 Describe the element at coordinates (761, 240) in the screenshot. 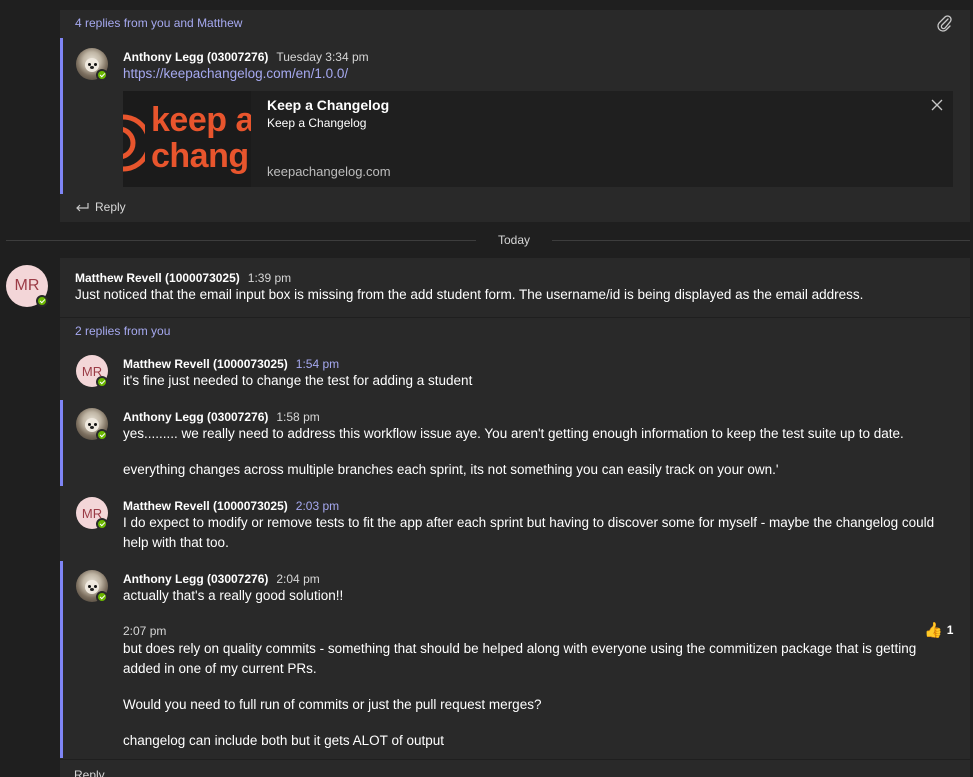

I see `date-divider-line-right` at that location.